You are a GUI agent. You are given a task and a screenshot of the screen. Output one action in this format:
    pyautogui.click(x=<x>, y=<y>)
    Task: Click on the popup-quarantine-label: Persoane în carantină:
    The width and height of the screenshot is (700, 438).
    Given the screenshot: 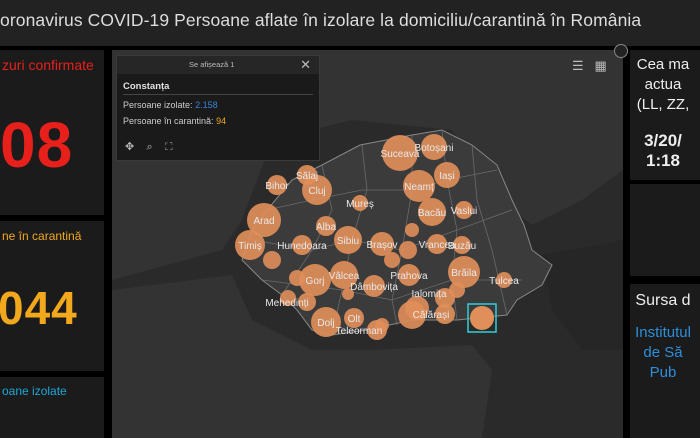 What is the action you would take?
    pyautogui.click(x=168, y=121)
    